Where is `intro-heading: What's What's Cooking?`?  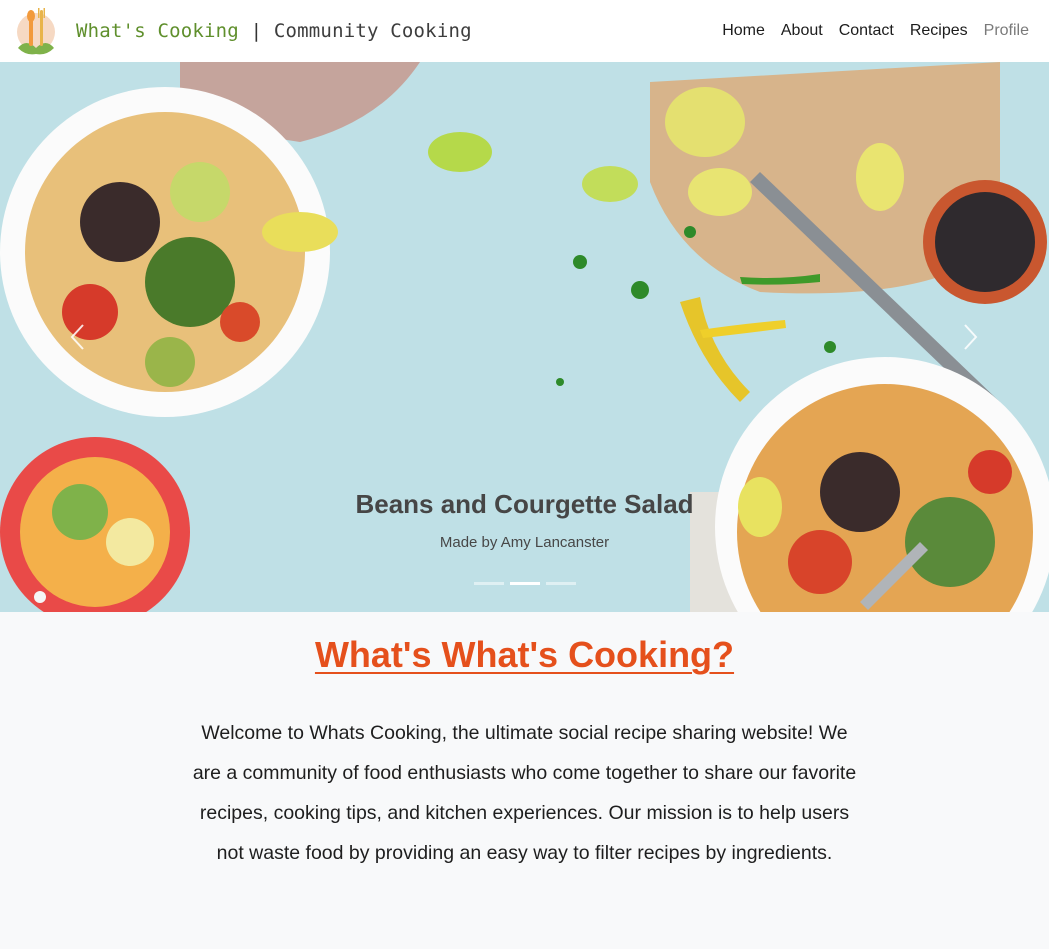 intro-heading: What's What's Cooking? is located at coordinates (524, 654).